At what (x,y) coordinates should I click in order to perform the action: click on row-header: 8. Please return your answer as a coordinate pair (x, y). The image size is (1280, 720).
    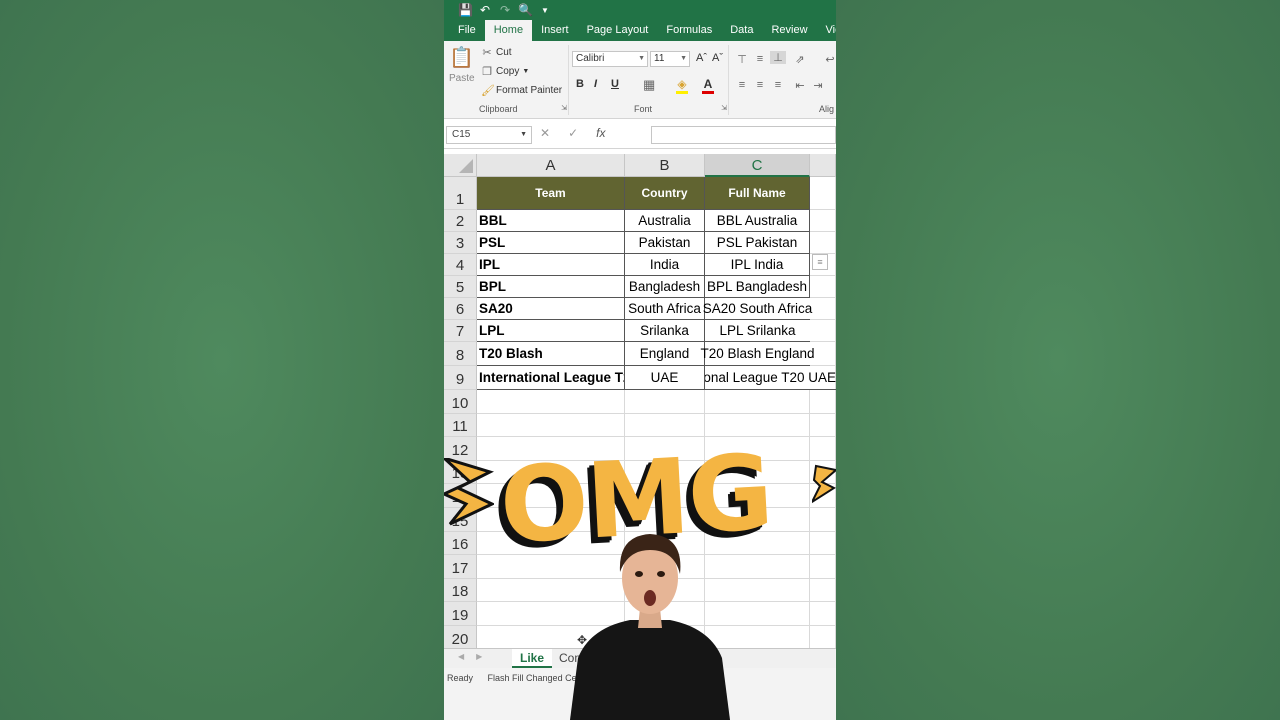
    Looking at the image, I should click on (460, 354).